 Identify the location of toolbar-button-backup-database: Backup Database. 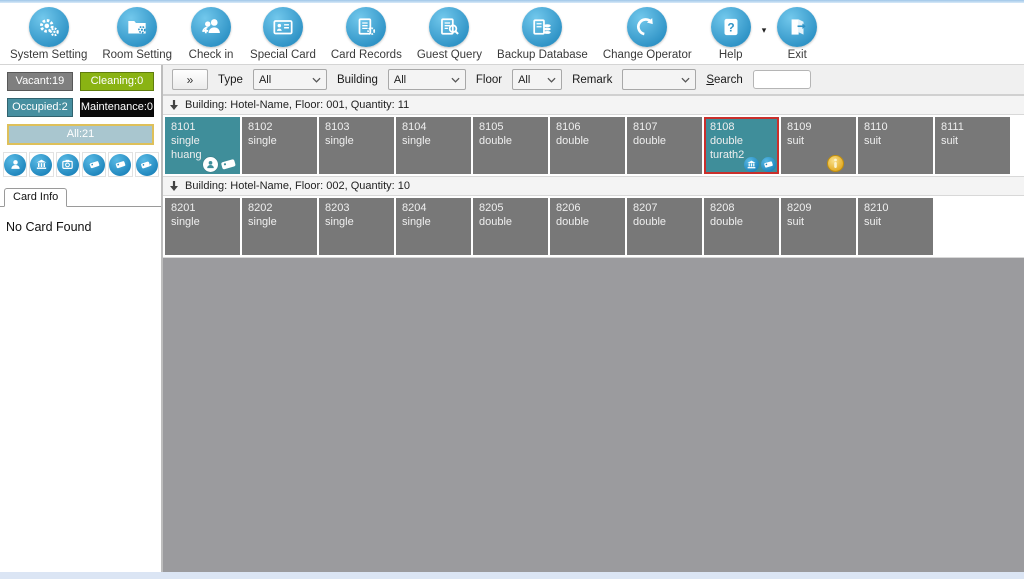
(542, 34).